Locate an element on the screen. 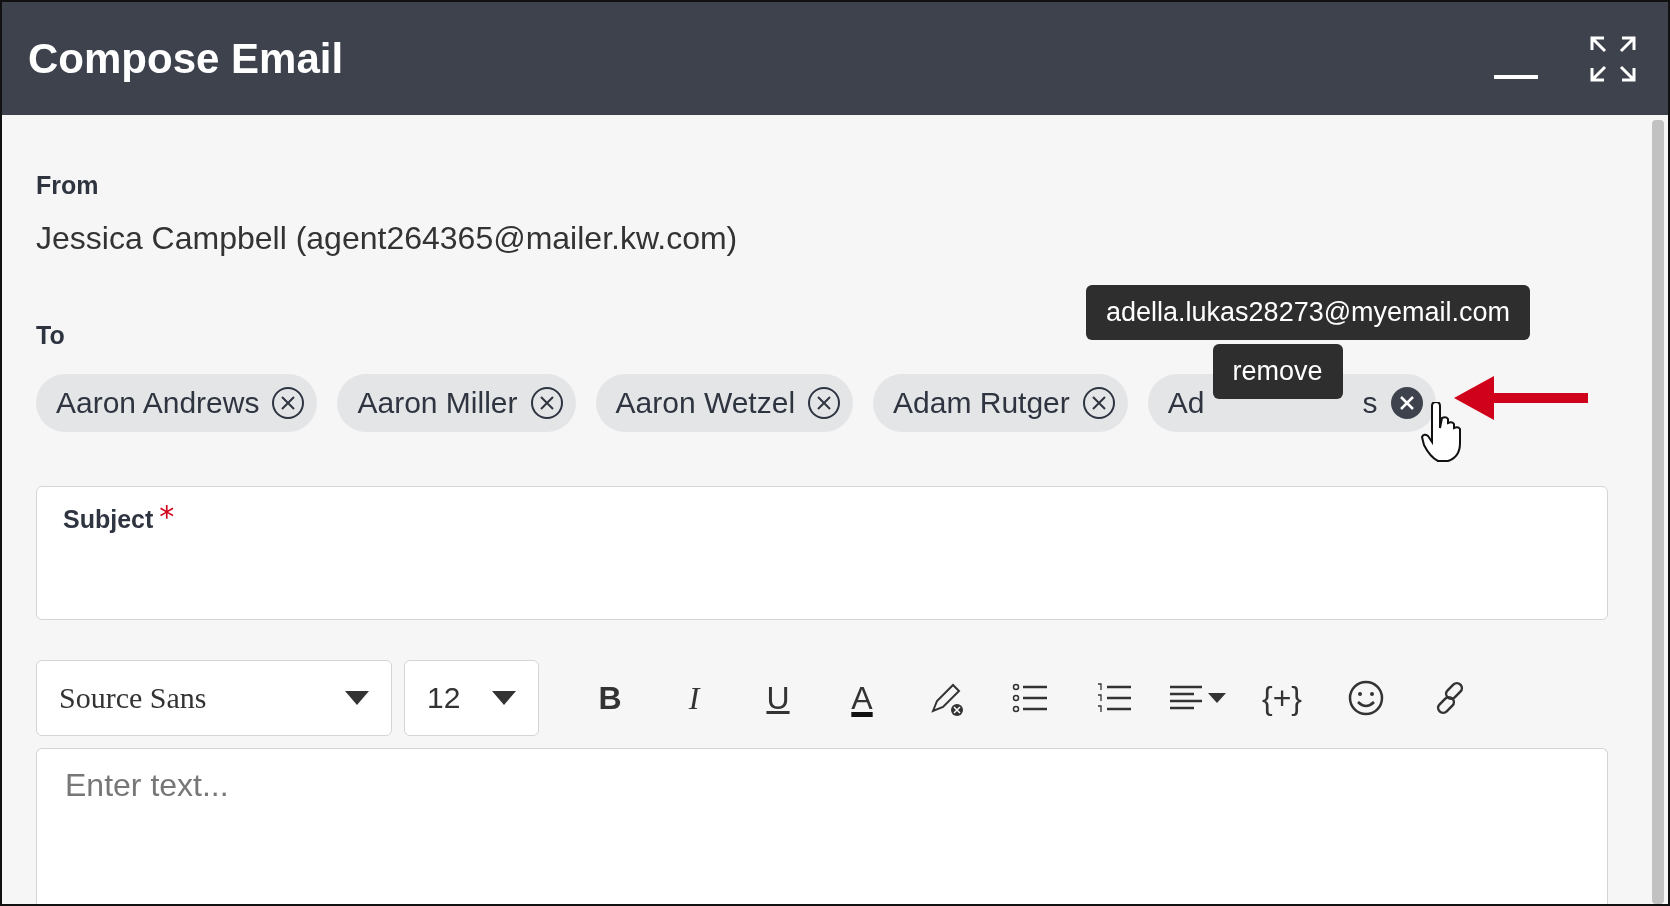 The height and width of the screenshot is (906, 1670). maximize-icon is located at coordinates (1613, 58).